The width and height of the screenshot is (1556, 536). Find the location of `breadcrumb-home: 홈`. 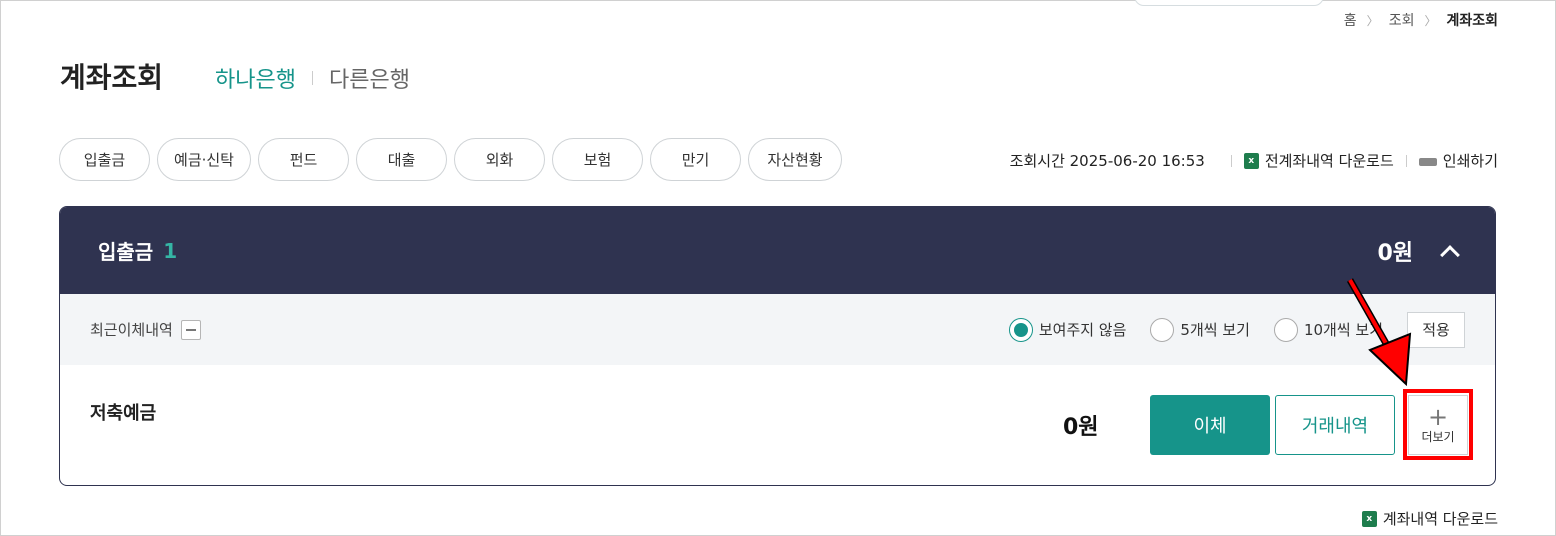

breadcrumb-home: 홈 is located at coordinates (1350, 20).